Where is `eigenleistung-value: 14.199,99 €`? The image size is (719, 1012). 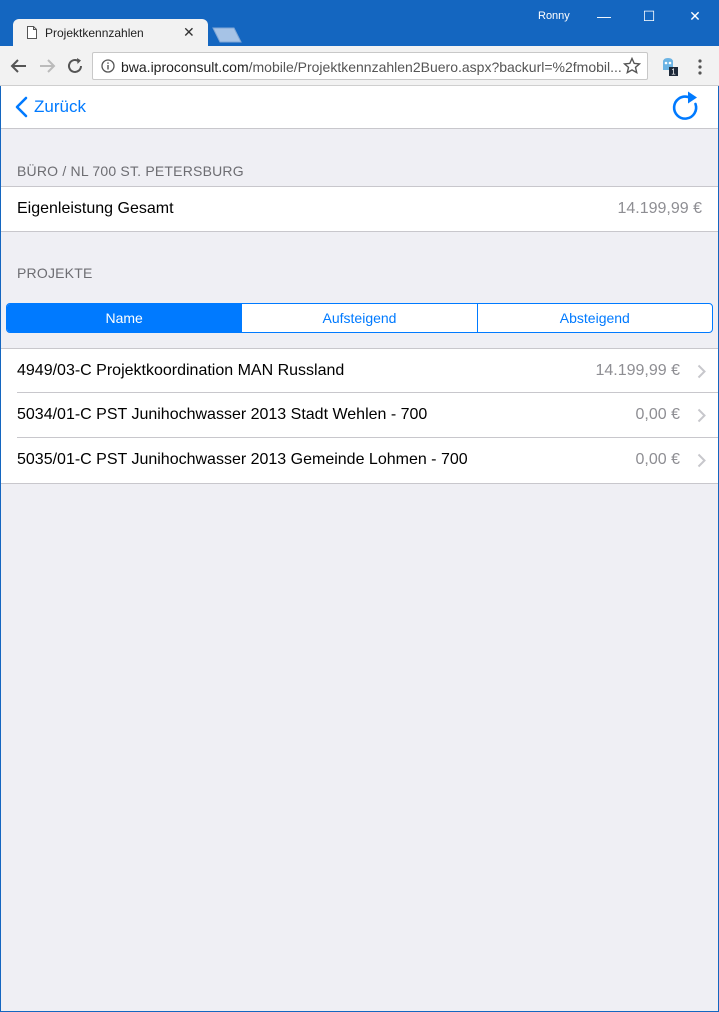 eigenleistung-value: 14.199,99 € is located at coordinates (659, 208).